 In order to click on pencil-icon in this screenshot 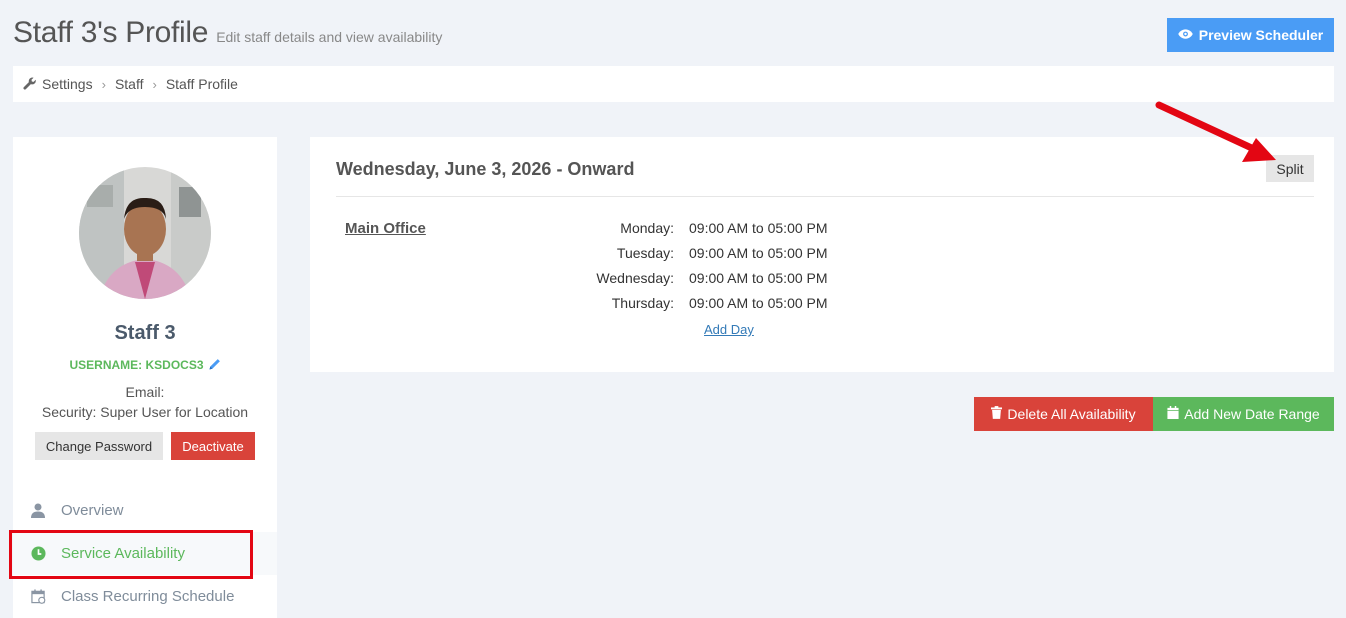, I will do `click(214, 366)`.